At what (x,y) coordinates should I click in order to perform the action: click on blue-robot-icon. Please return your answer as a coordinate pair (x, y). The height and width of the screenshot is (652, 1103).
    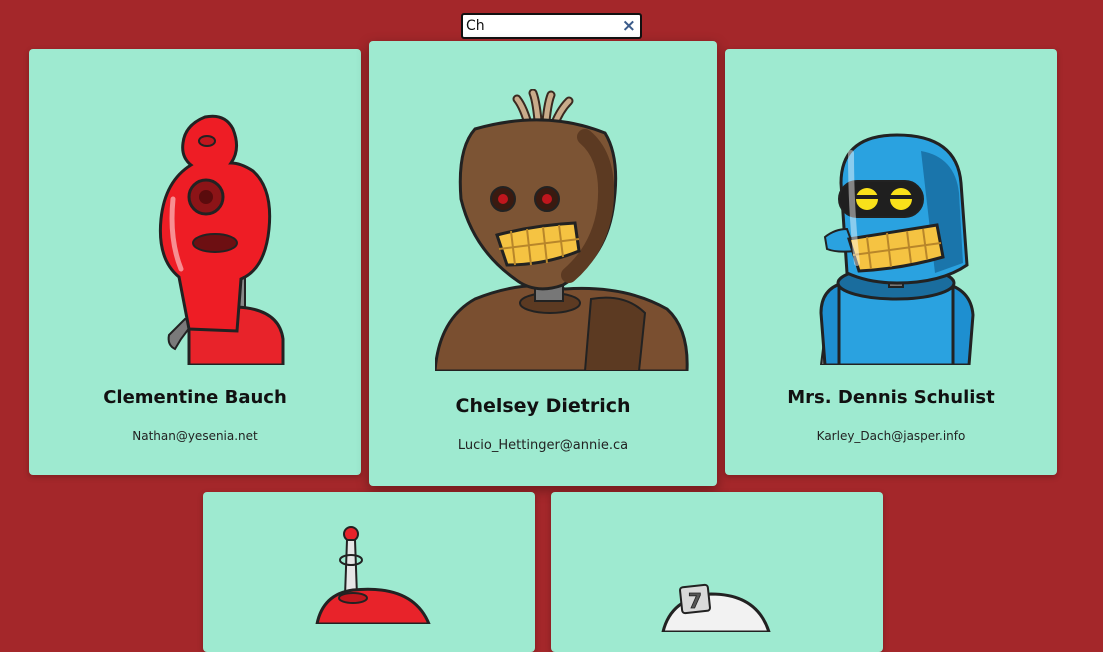
    Looking at the image, I should click on (897, 249).